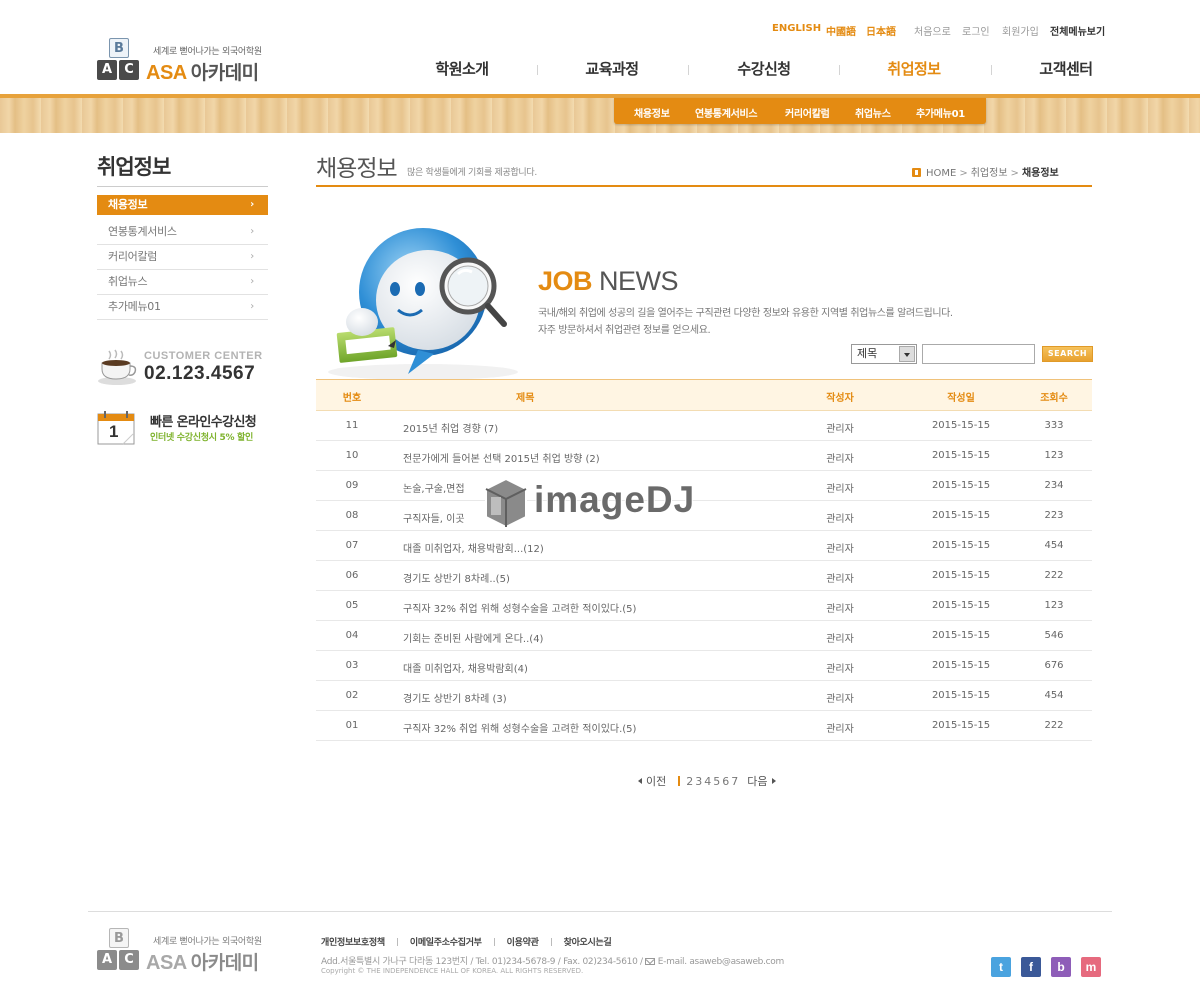 This screenshot has width=1200, height=1002. I want to click on twitter-icon: t, so click(1001, 967).